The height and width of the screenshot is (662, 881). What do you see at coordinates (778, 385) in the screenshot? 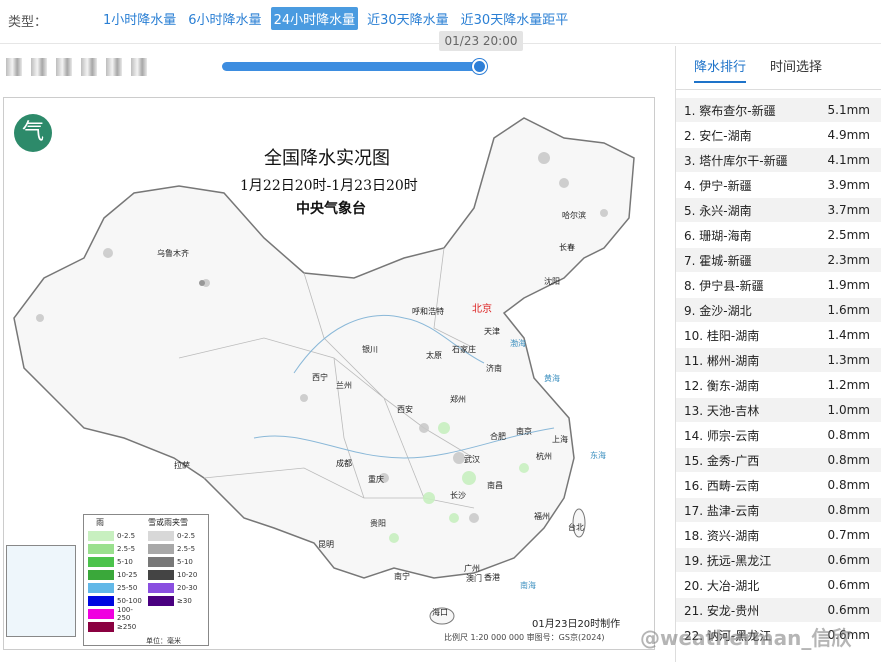
I see `ranking-row: 12. 衡东-湖南 1.2mm` at bounding box center [778, 385].